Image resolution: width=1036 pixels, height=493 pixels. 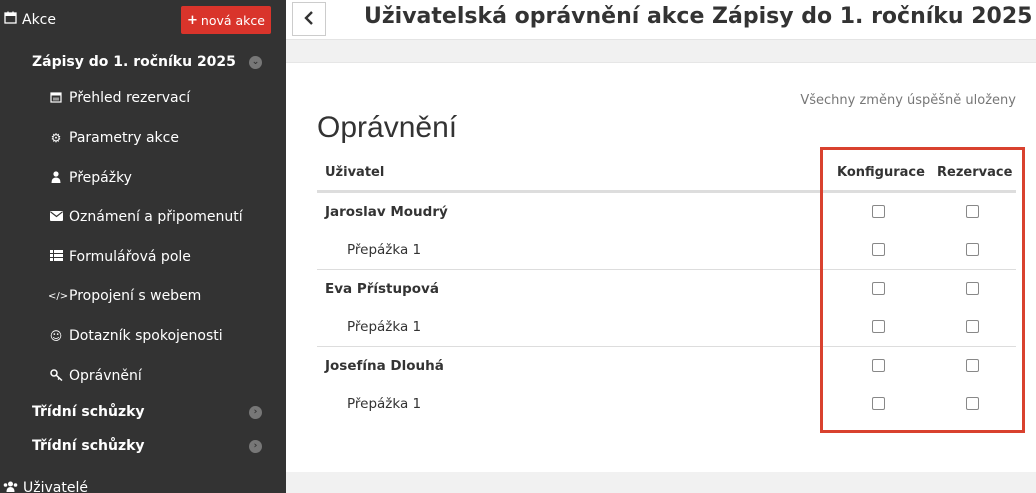 I want to click on back-button, so click(x=309, y=19).